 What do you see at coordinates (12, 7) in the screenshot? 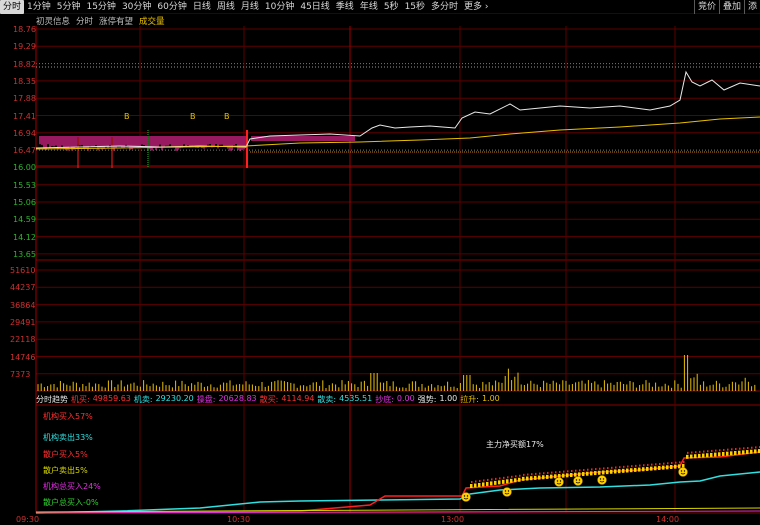
I see `period-tab: 分时` at bounding box center [12, 7].